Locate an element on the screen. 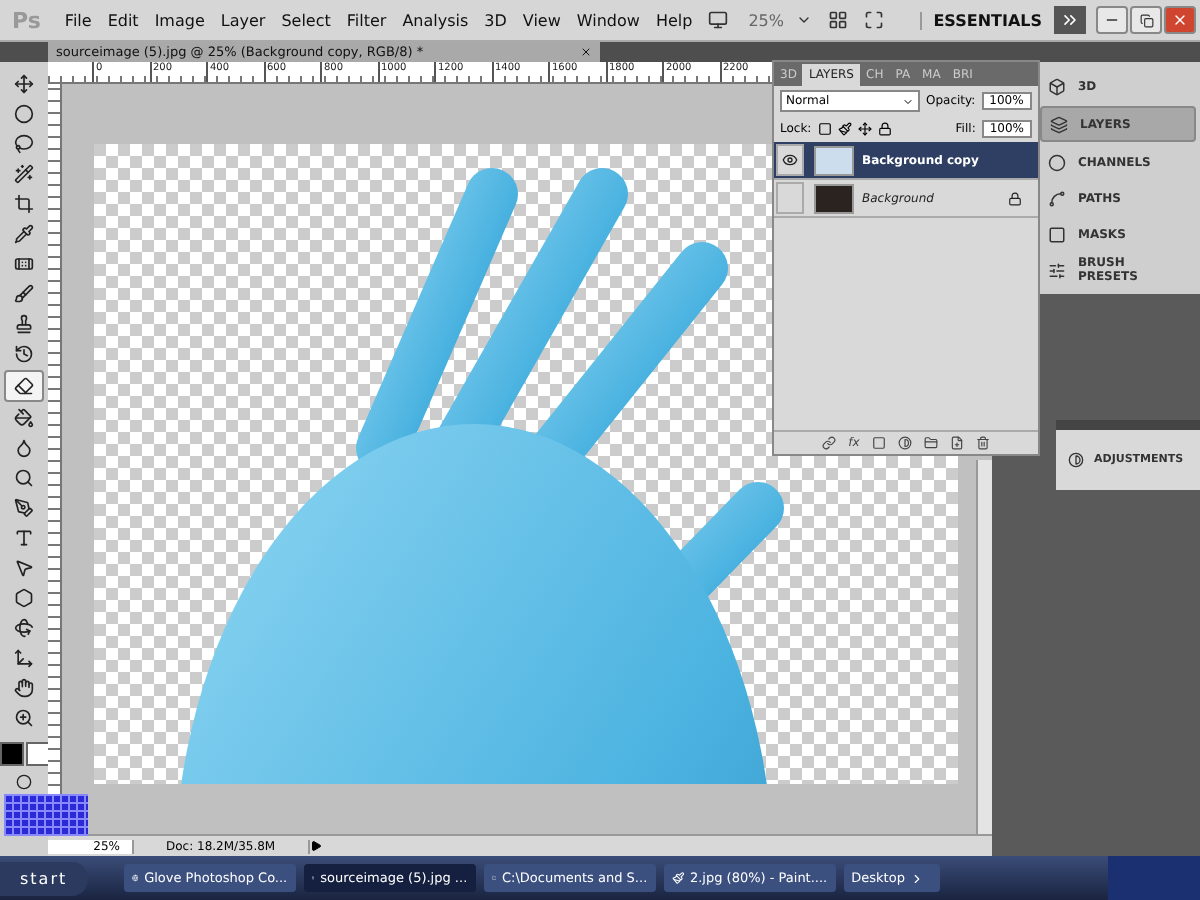  trash-icon is located at coordinates (982, 443).